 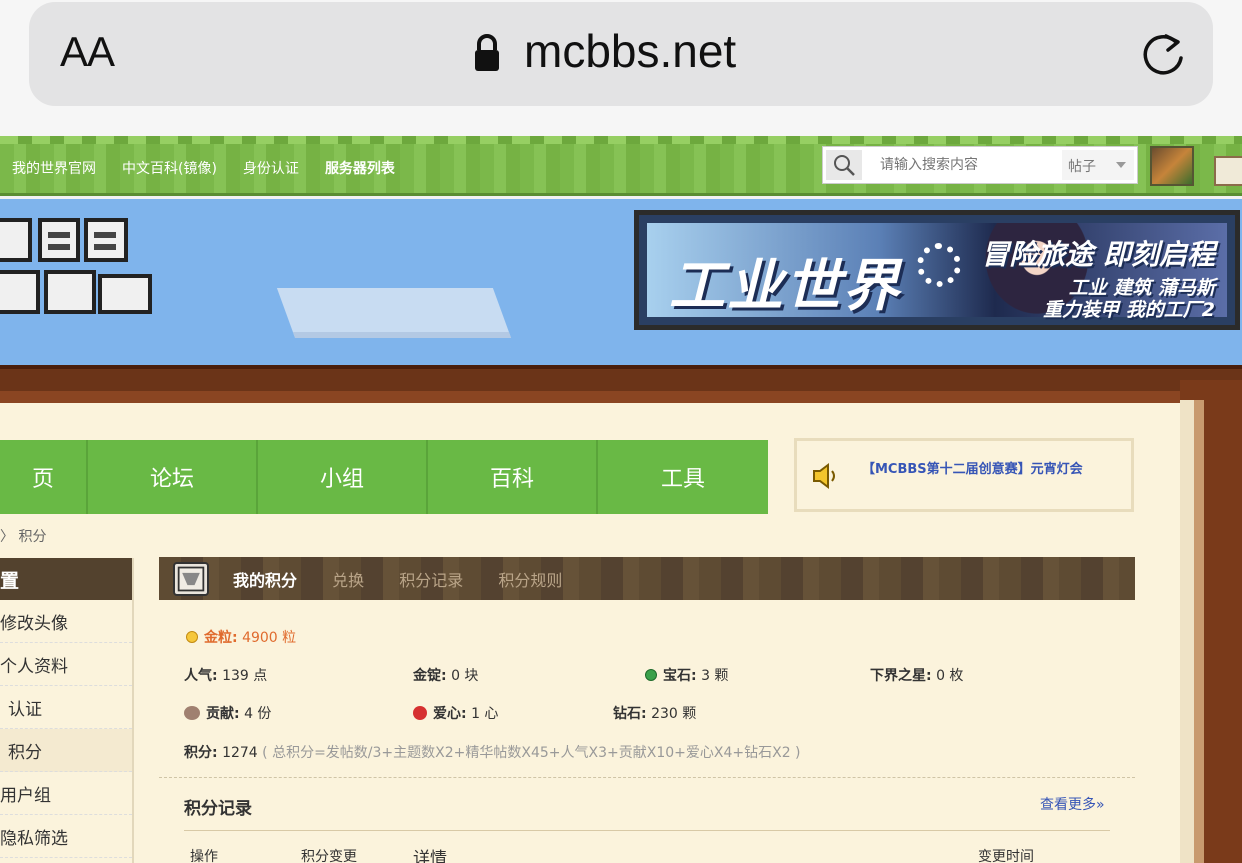 What do you see at coordinates (66, 793) in the screenshot?
I see `sidebar-item-usergroup: 用户组` at bounding box center [66, 793].